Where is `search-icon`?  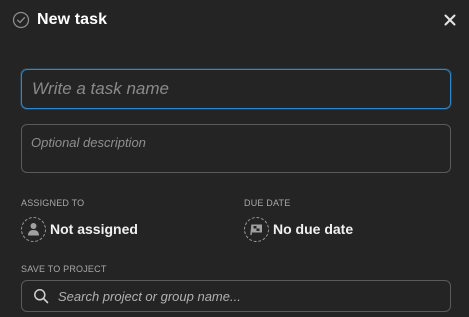
search-icon is located at coordinates (41, 296).